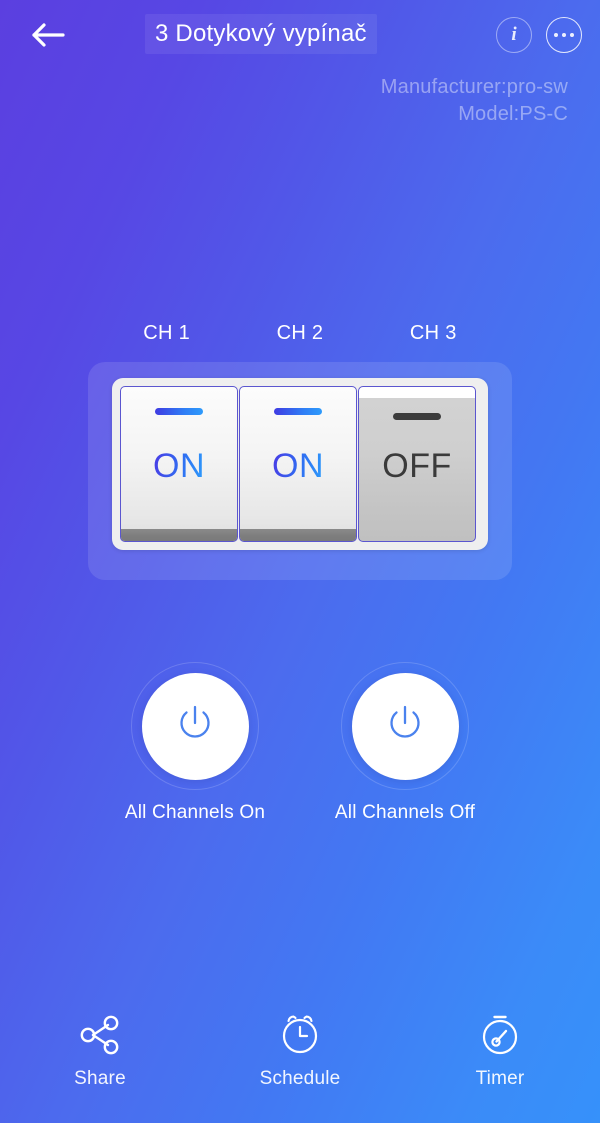  I want to click on all-channels-controls: All Channels On All Channels Off, so click(300, 747).